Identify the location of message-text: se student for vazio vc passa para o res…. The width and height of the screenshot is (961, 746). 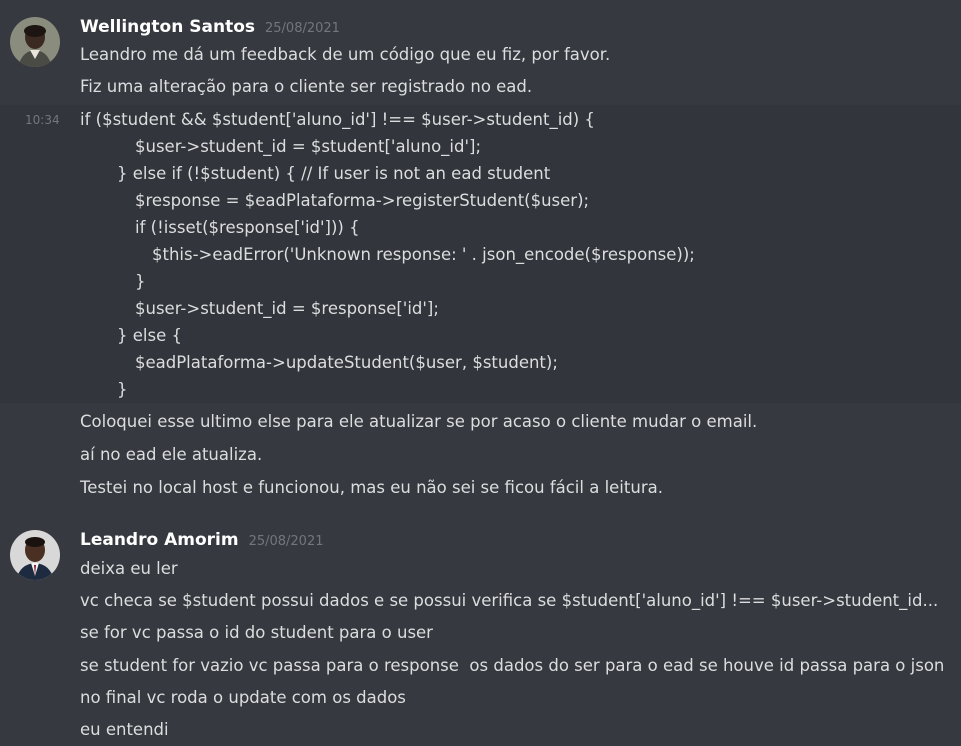
(512, 665).